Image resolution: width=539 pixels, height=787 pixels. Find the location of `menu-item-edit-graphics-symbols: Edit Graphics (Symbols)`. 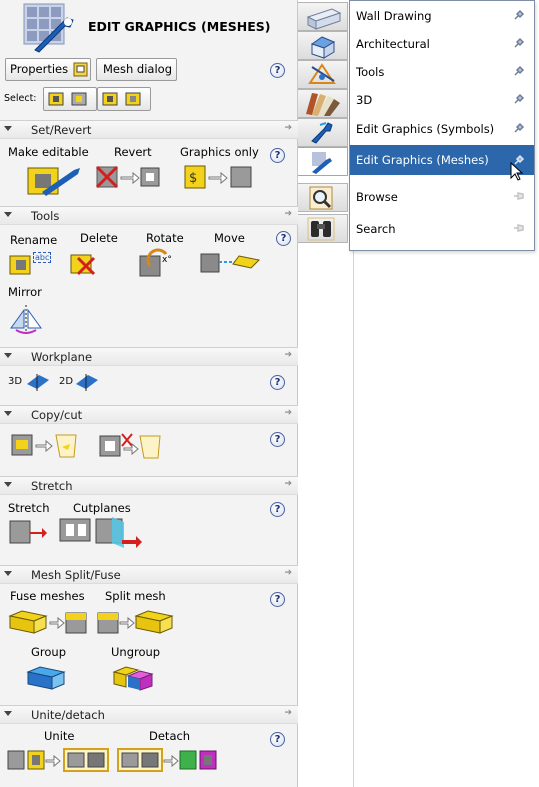

menu-item-edit-graphics-symbols: Edit Graphics (Symbols) is located at coordinates (442, 129).